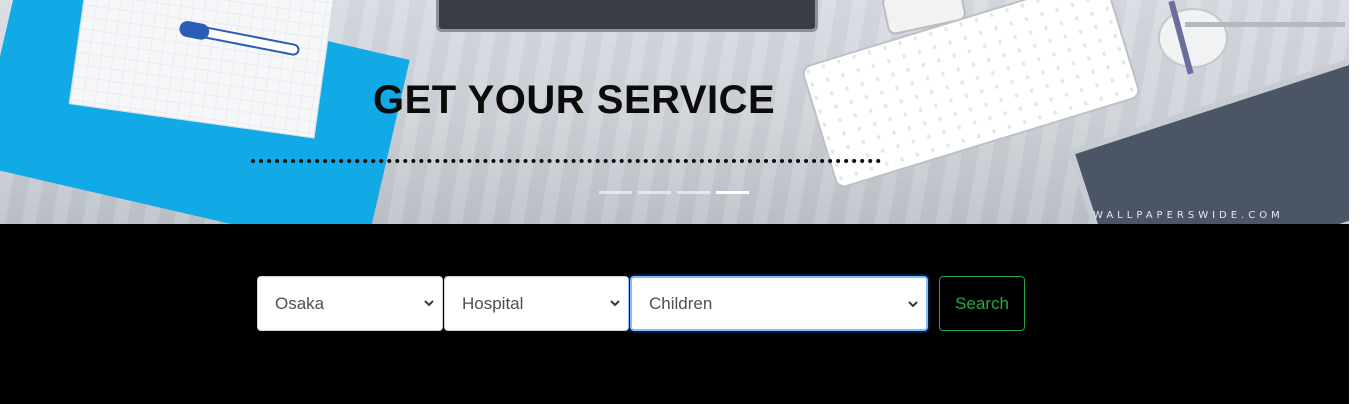 This screenshot has width=1366, height=404. I want to click on carousel-indicators, so click(674, 192).